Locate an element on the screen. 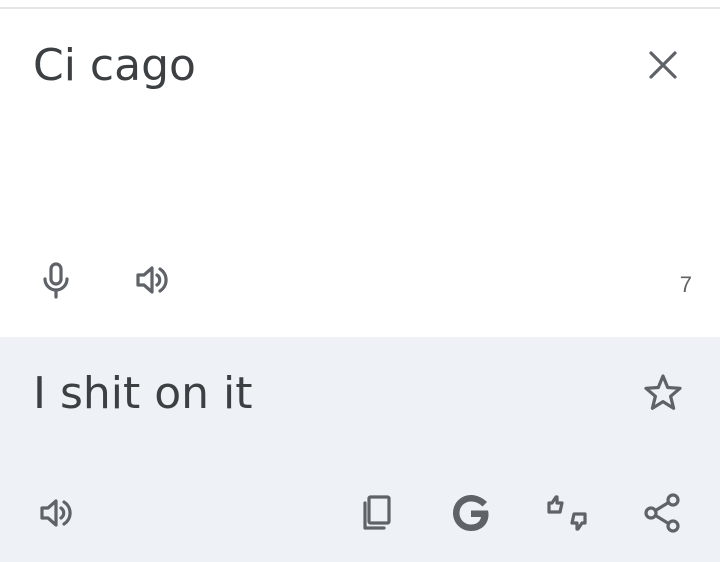 Image resolution: width=720 pixels, height=562 pixels. google-g-icon is located at coordinates (471, 513).